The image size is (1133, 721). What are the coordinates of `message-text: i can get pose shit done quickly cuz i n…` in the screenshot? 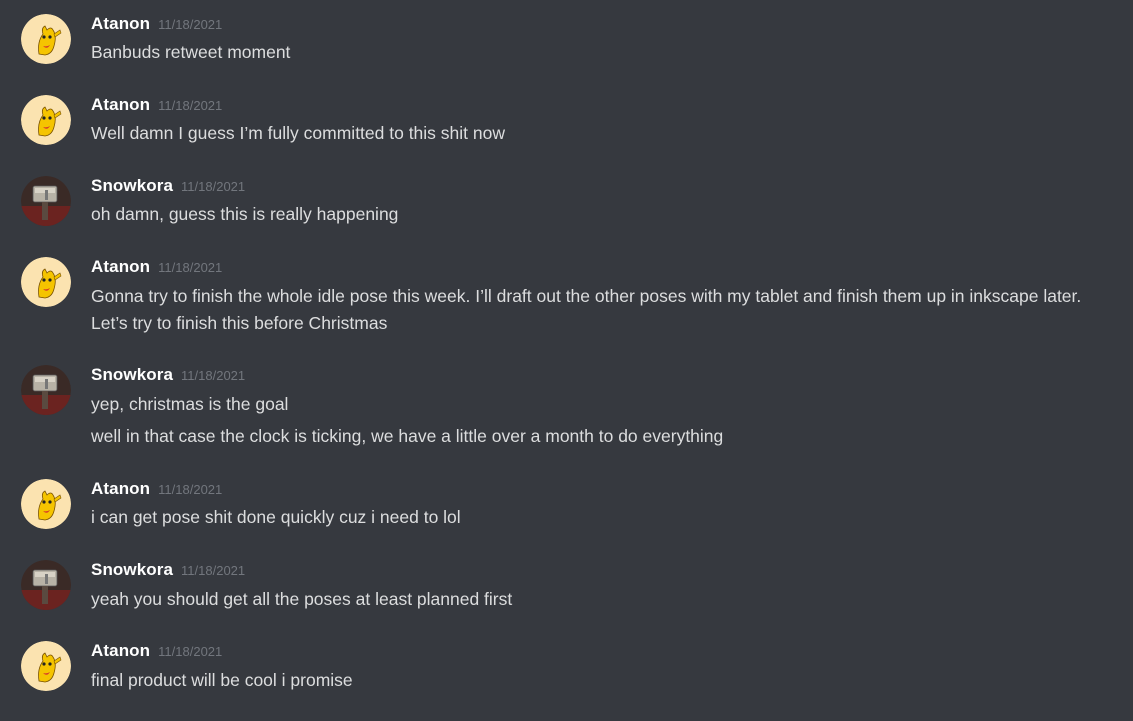 It's located at (276, 517).